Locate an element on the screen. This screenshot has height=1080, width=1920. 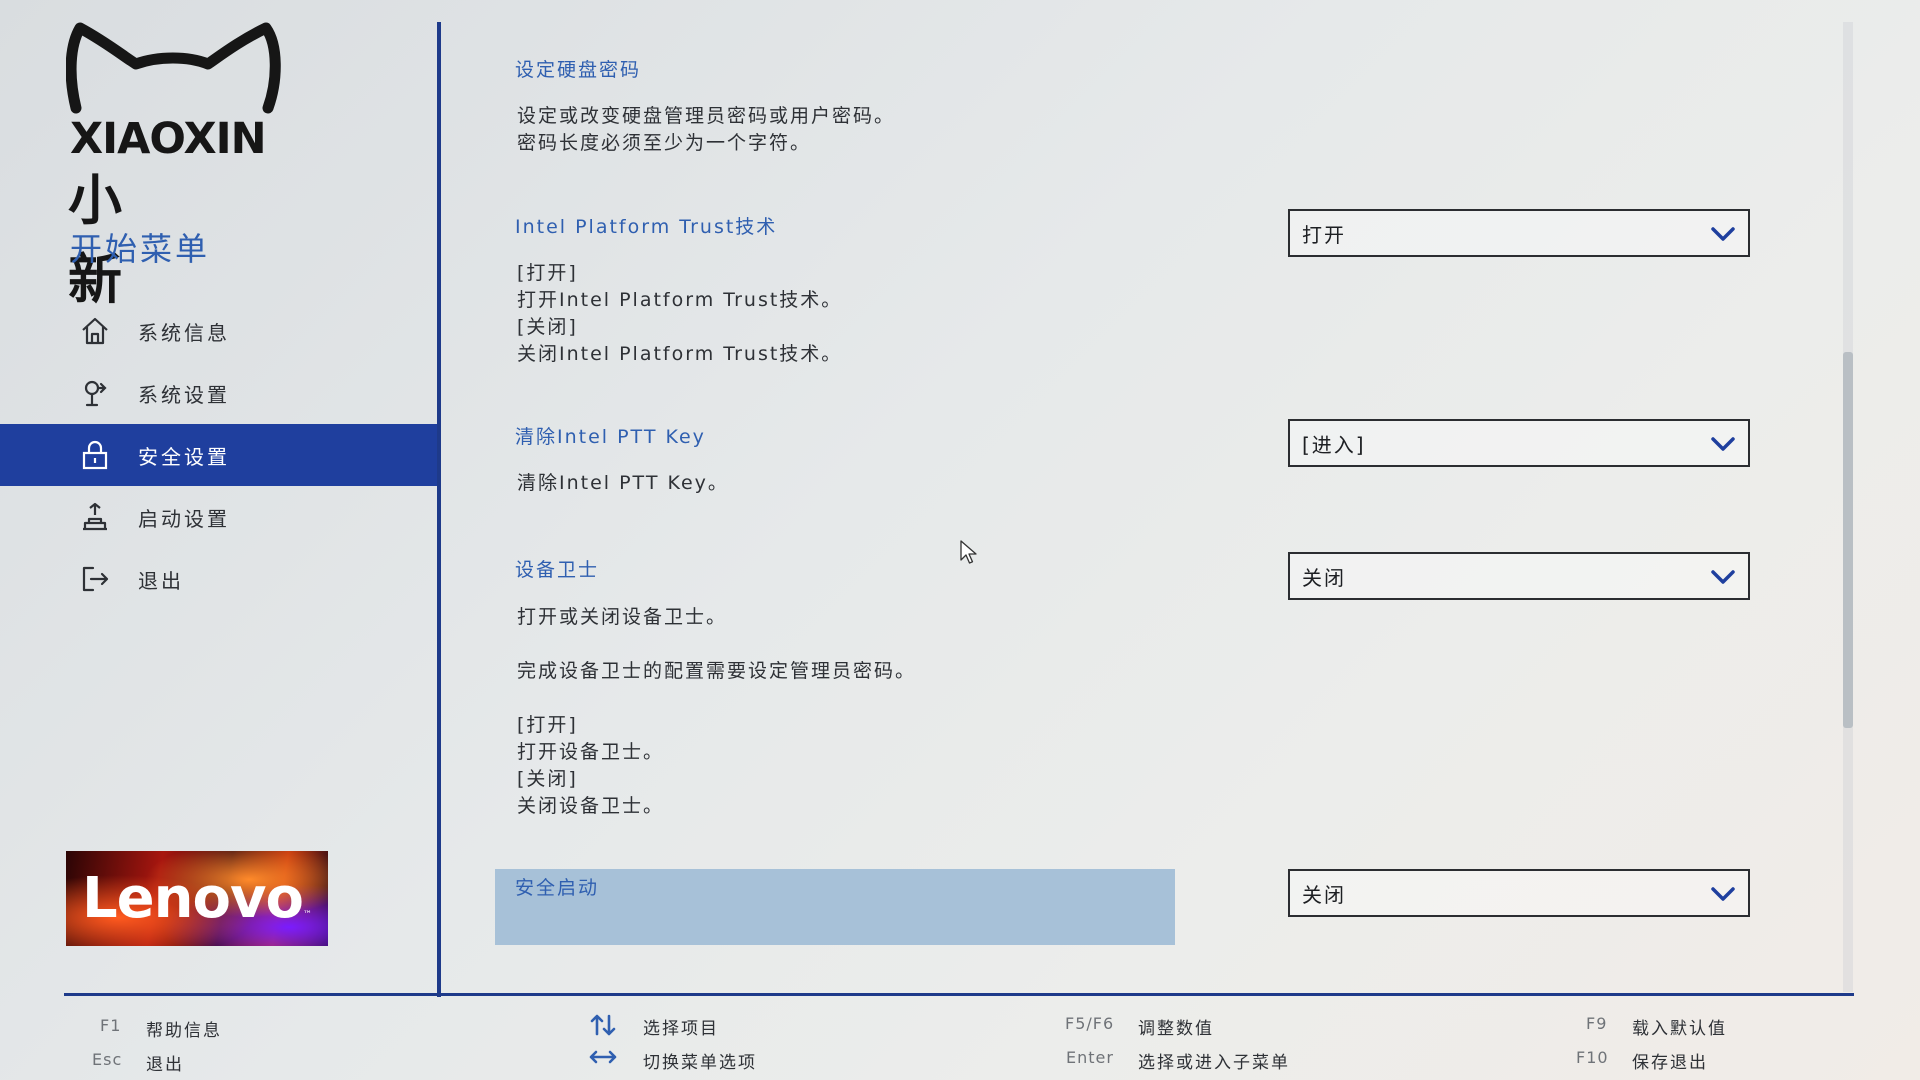
setting-title-ptt-key: 清除Intel PTT Key is located at coordinates (610, 435).